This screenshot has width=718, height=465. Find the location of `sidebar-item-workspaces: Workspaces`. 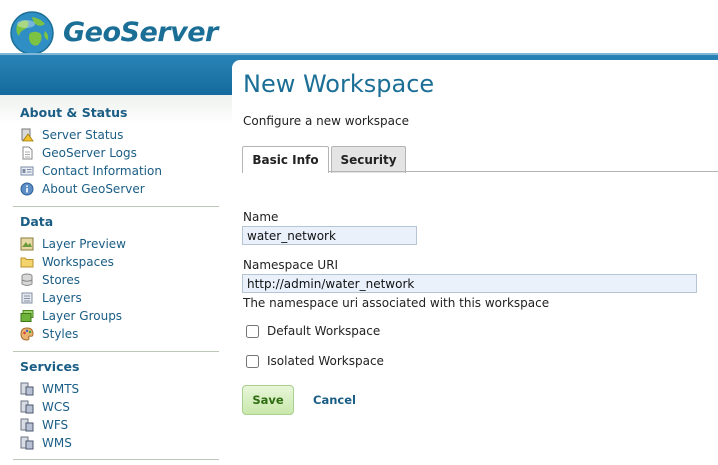

sidebar-item-workspaces: Workspaces is located at coordinates (73, 262).